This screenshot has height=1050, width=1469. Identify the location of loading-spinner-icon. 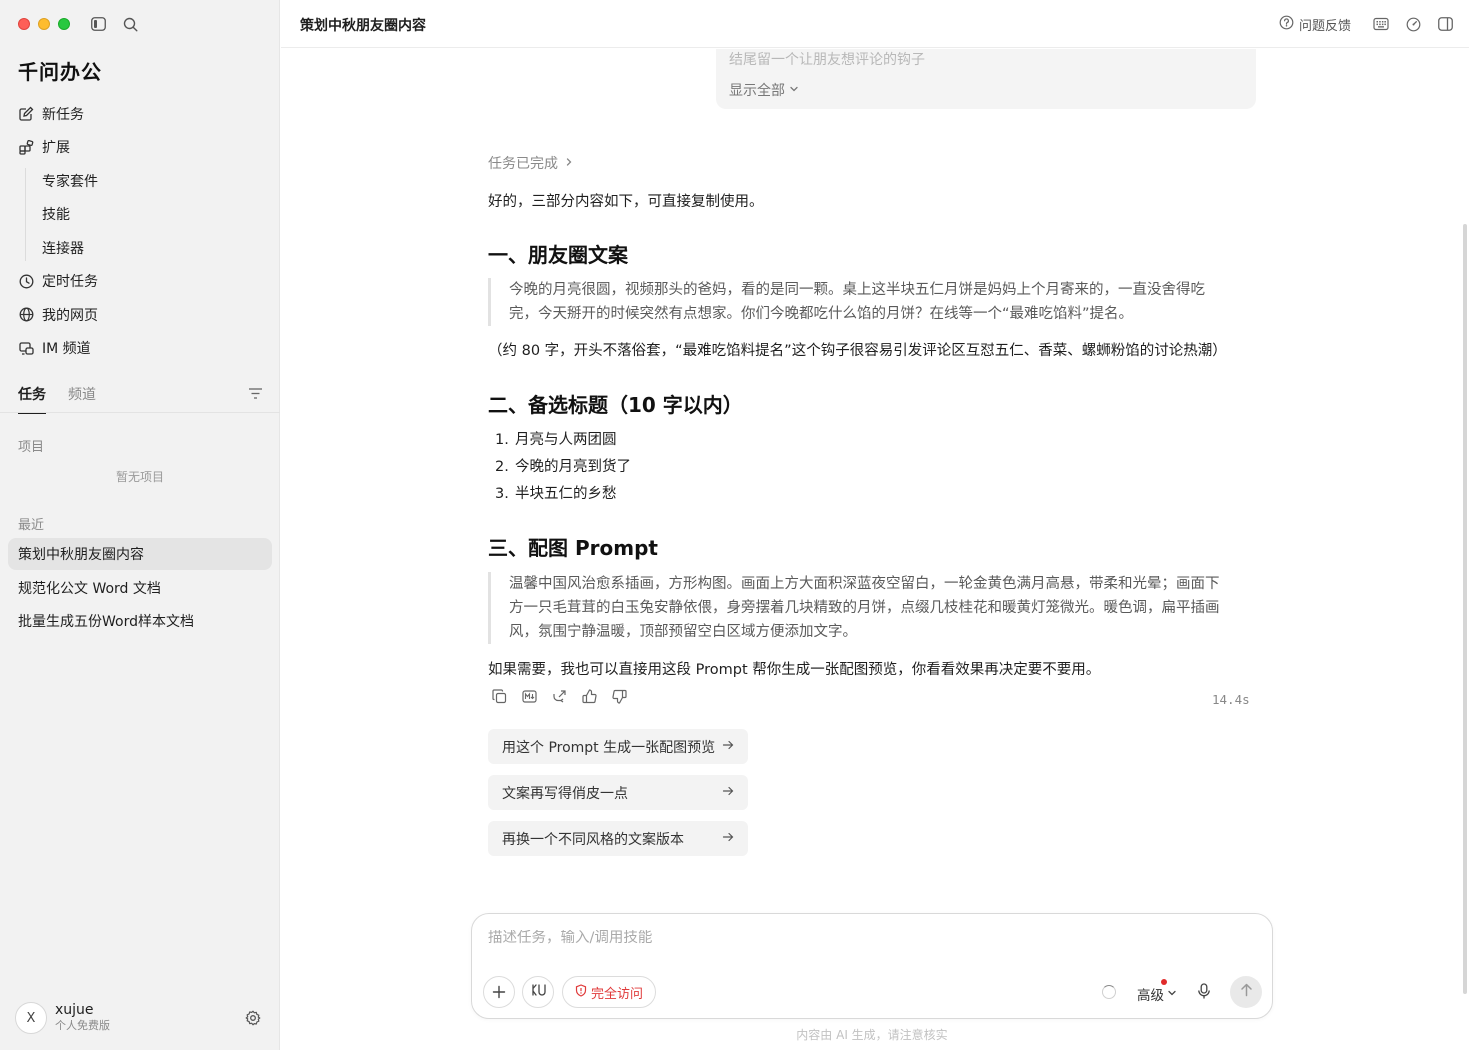
(1109, 992).